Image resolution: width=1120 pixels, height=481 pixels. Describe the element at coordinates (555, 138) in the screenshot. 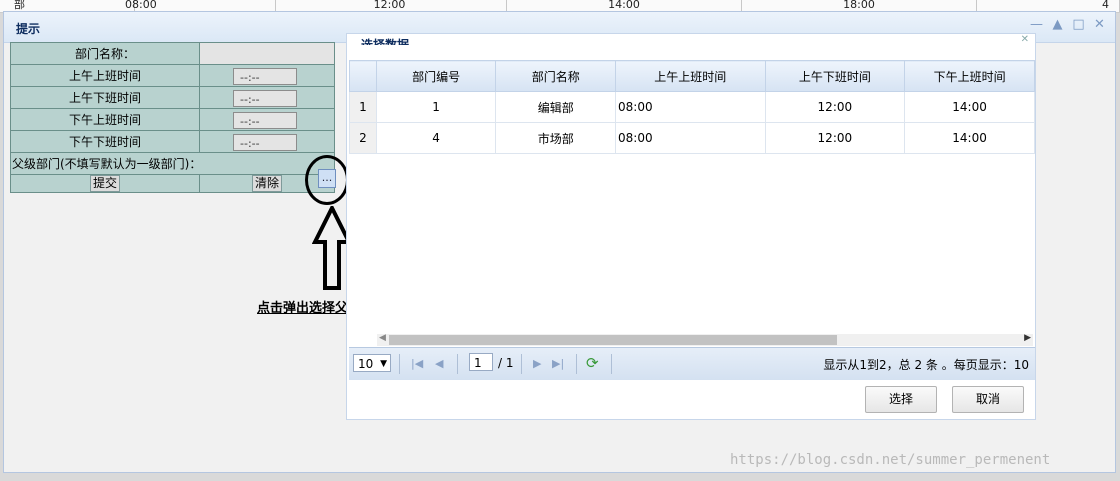

I see `cell-dept-name: 市场部` at that location.